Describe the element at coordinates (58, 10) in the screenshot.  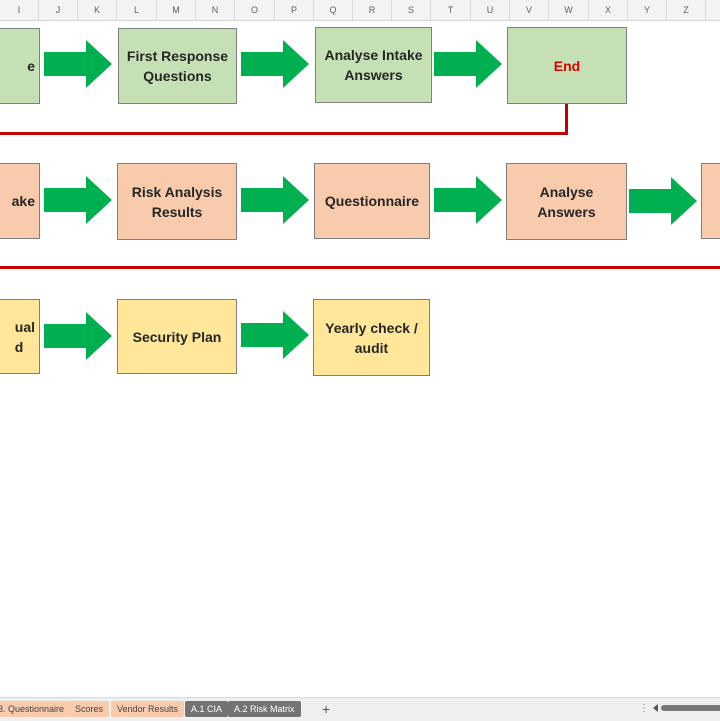
I see `column-header-j: J` at that location.